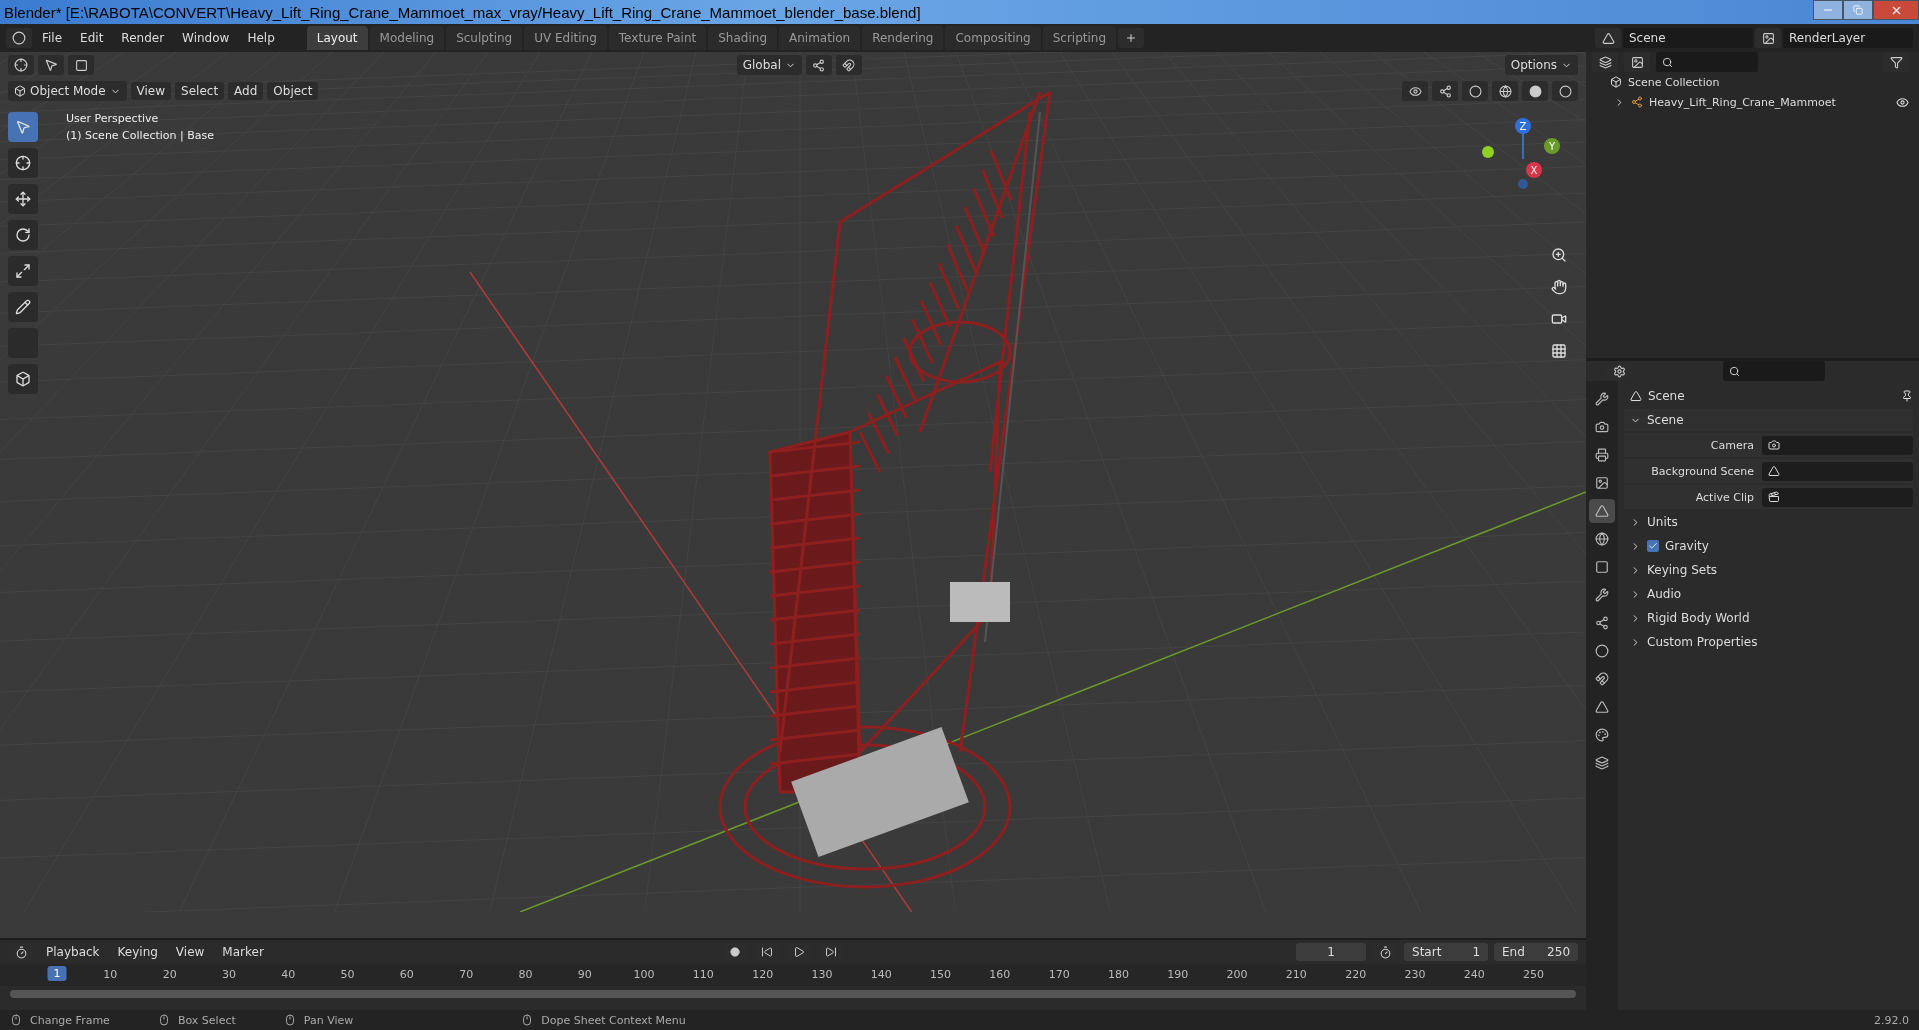 The image size is (1919, 1030). What do you see at coordinates (1891, 1020) in the screenshot?
I see `version-text: 2.92.0` at bounding box center [1891, 1020].